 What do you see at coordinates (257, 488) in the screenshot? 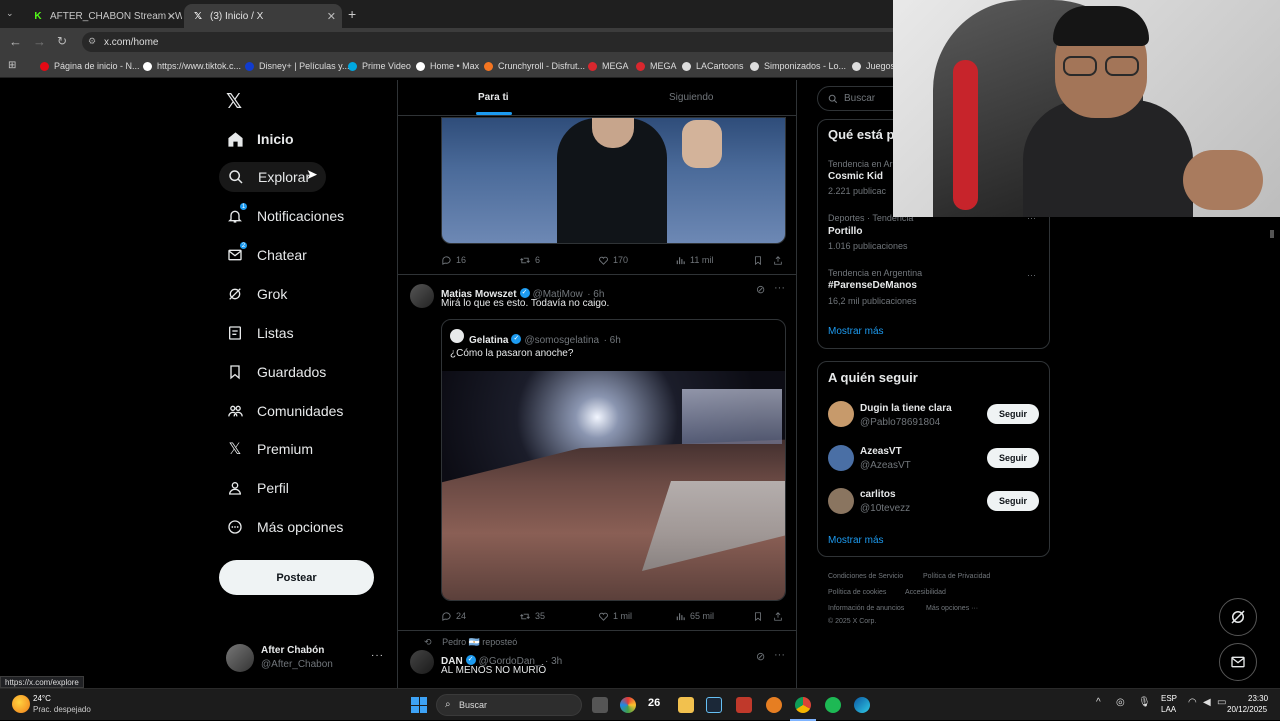
I see `nav-perfil: Perfil` at bounding box center [257, 488].